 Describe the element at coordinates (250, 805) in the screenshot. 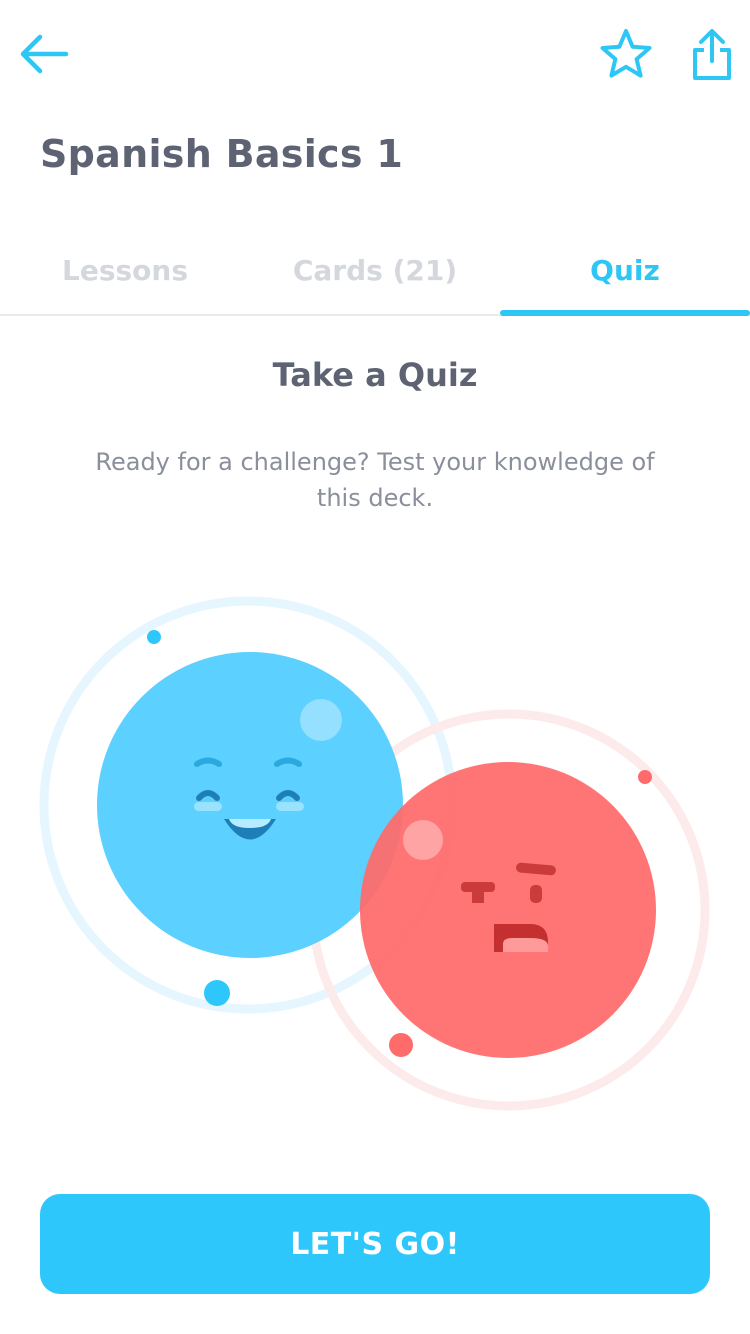

I see `happy-blue-character-icon` at that location.